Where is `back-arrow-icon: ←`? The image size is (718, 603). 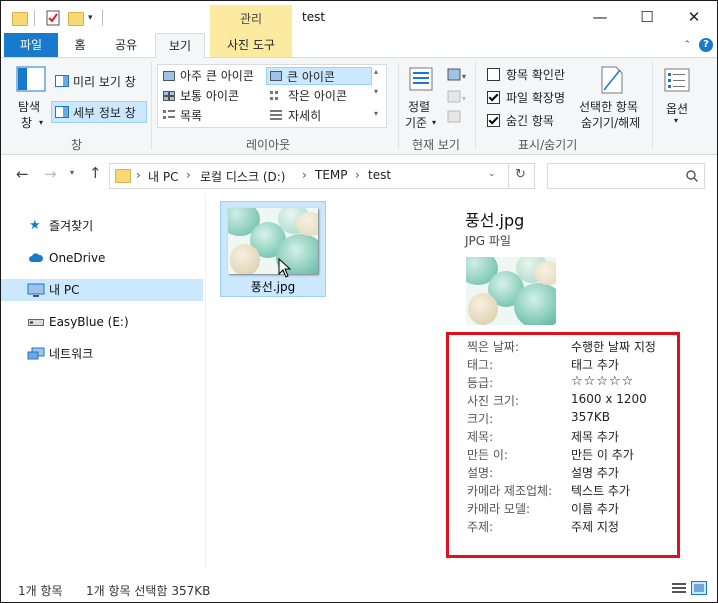
back-arrow-icon: ← is located at coordinates (22, 174).